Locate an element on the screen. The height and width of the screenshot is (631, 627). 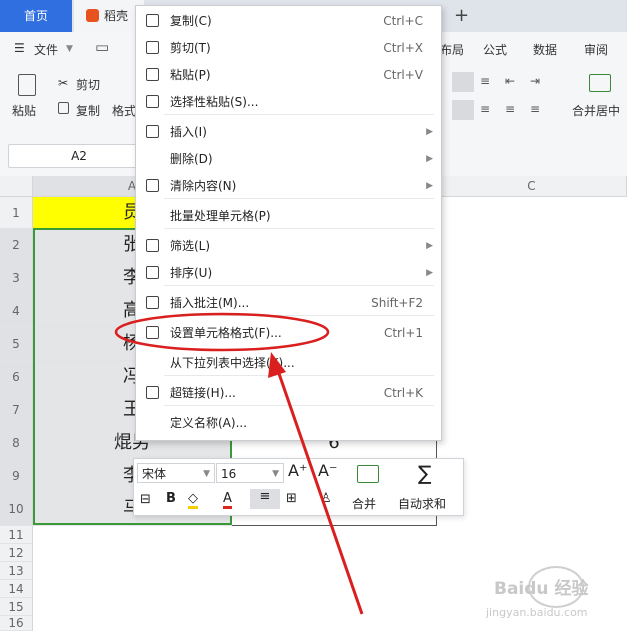
pointer-arrow-shaft is located at coordinates (318, 488).